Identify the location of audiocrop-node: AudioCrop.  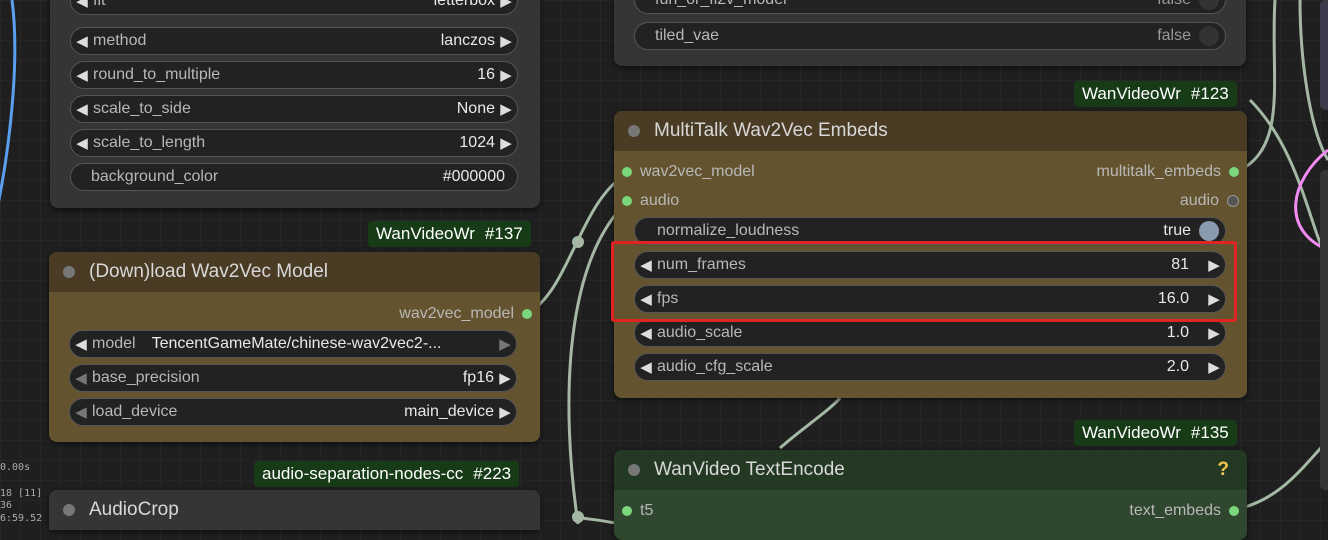
(294, 510).